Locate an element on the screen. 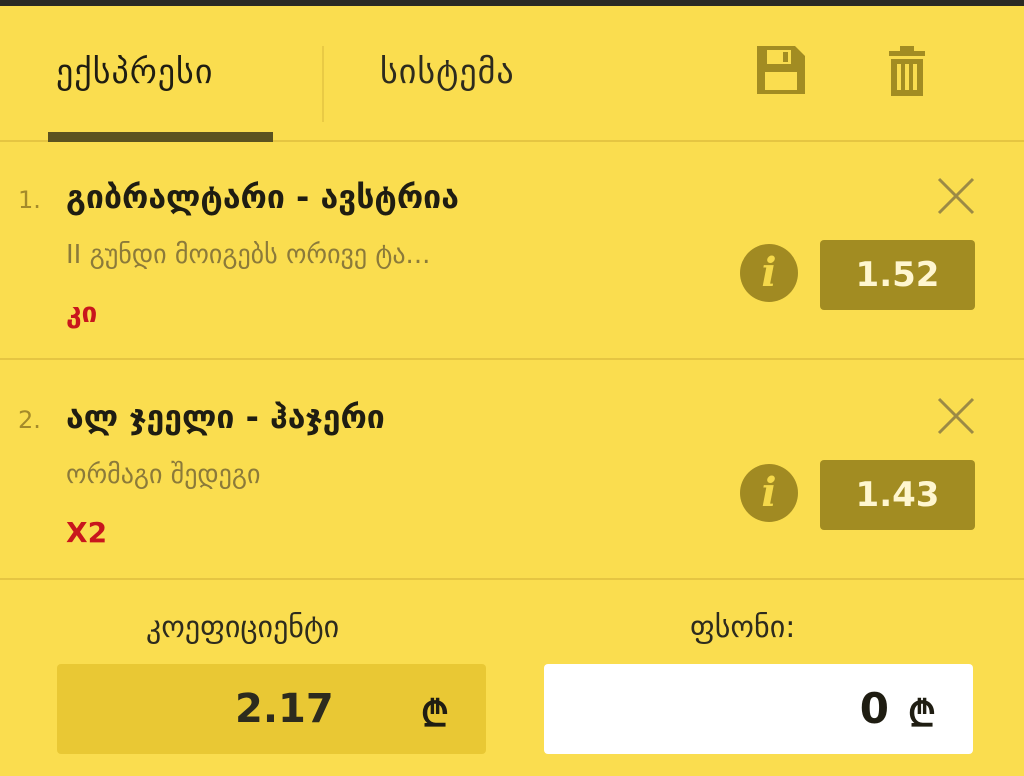 This screenshot has height=776, width=1024. bet-event-title: გიბრალტარი - ავსტრია is located at coordinates (262, 197).